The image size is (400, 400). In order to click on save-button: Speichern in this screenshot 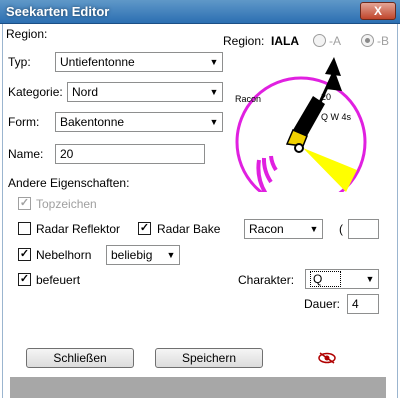, I will do `click(209, 358)`.